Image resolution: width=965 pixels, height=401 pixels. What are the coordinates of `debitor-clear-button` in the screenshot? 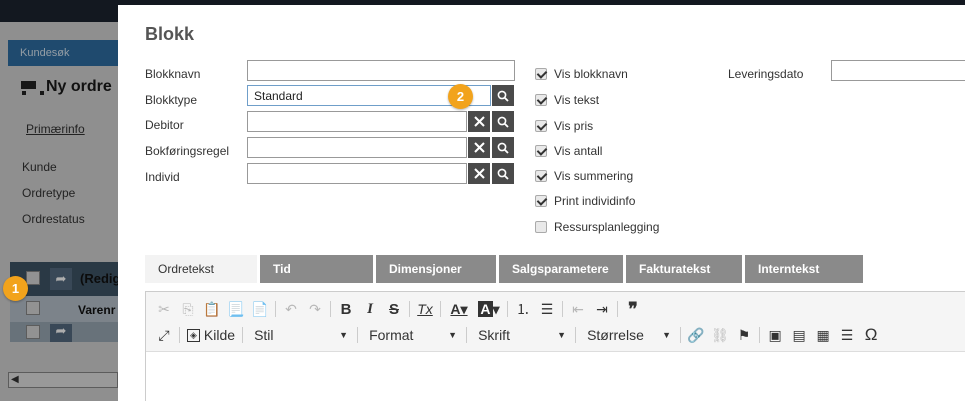 It's located at (479, 121).